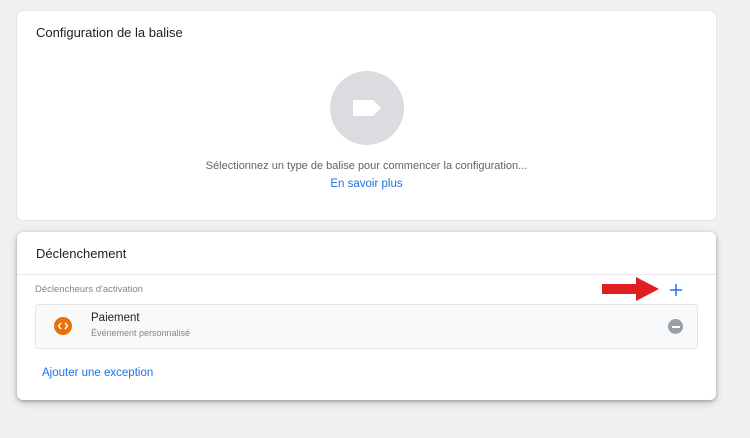 This screenshot has width=750, height=438. Describe the element at coordinates (97, 373) in the screenshot. I see `add-exception-link: Ajouter une exception` at that location.